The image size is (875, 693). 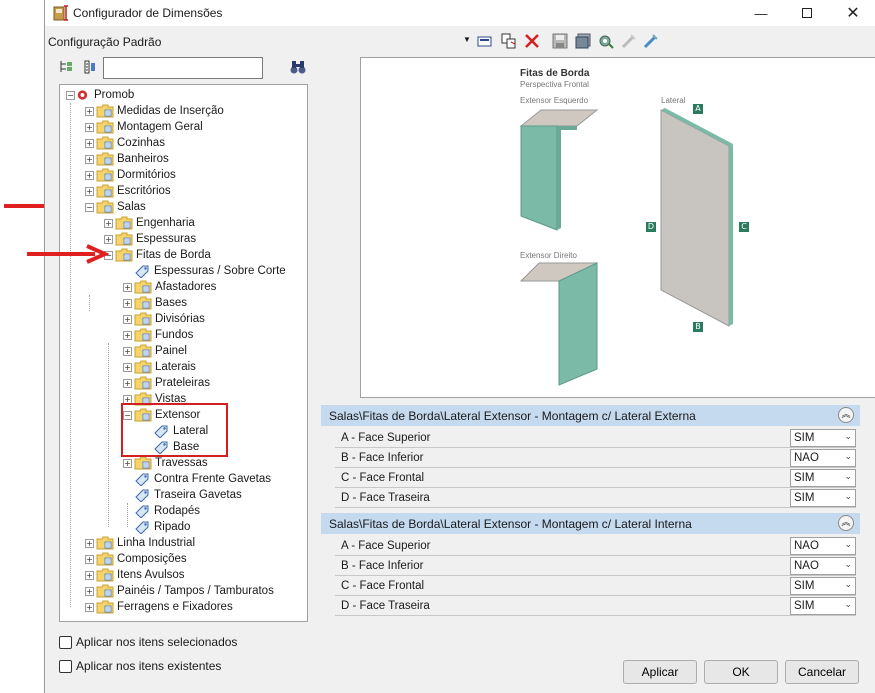 What do you see at coordinates (188, 495) in the screenshot?
I see `tree-node-traseira: Traseira Gavetas` at bounding box center [188, 495].